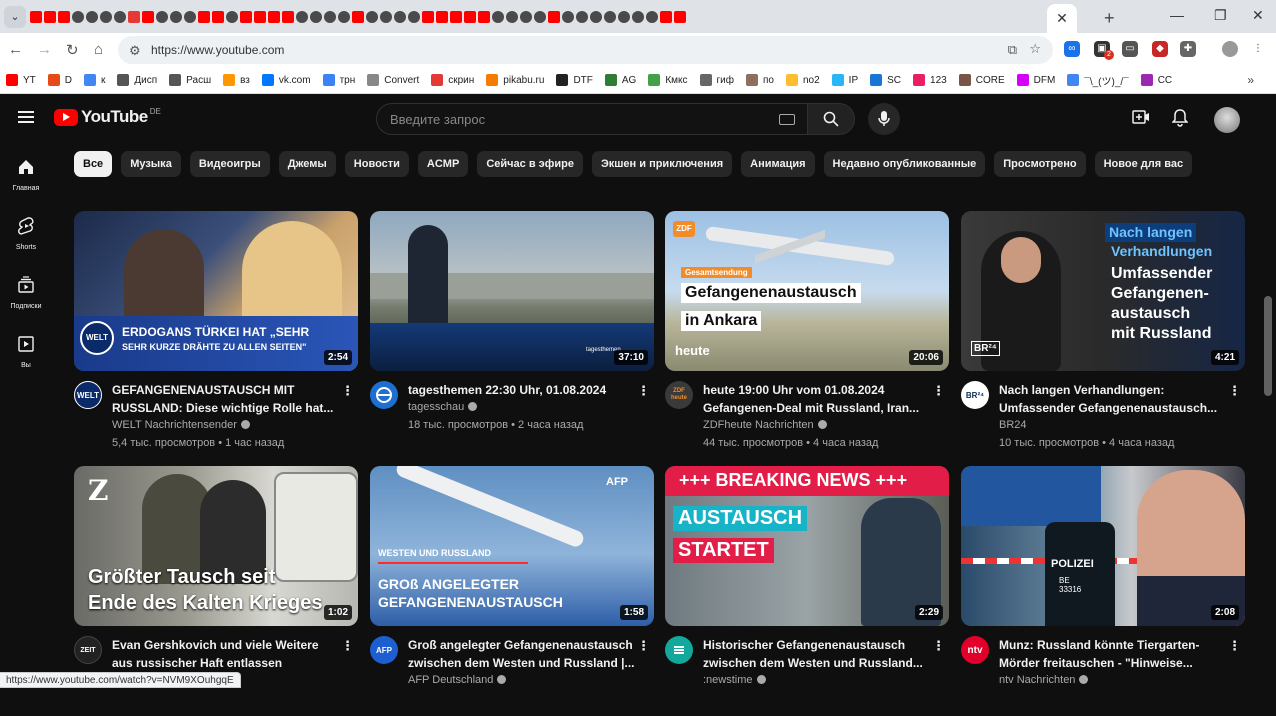 This screenshot has width=1276, height=716. I want to click on extensions-puzzle-icon: ✚, so click(1188, 49).